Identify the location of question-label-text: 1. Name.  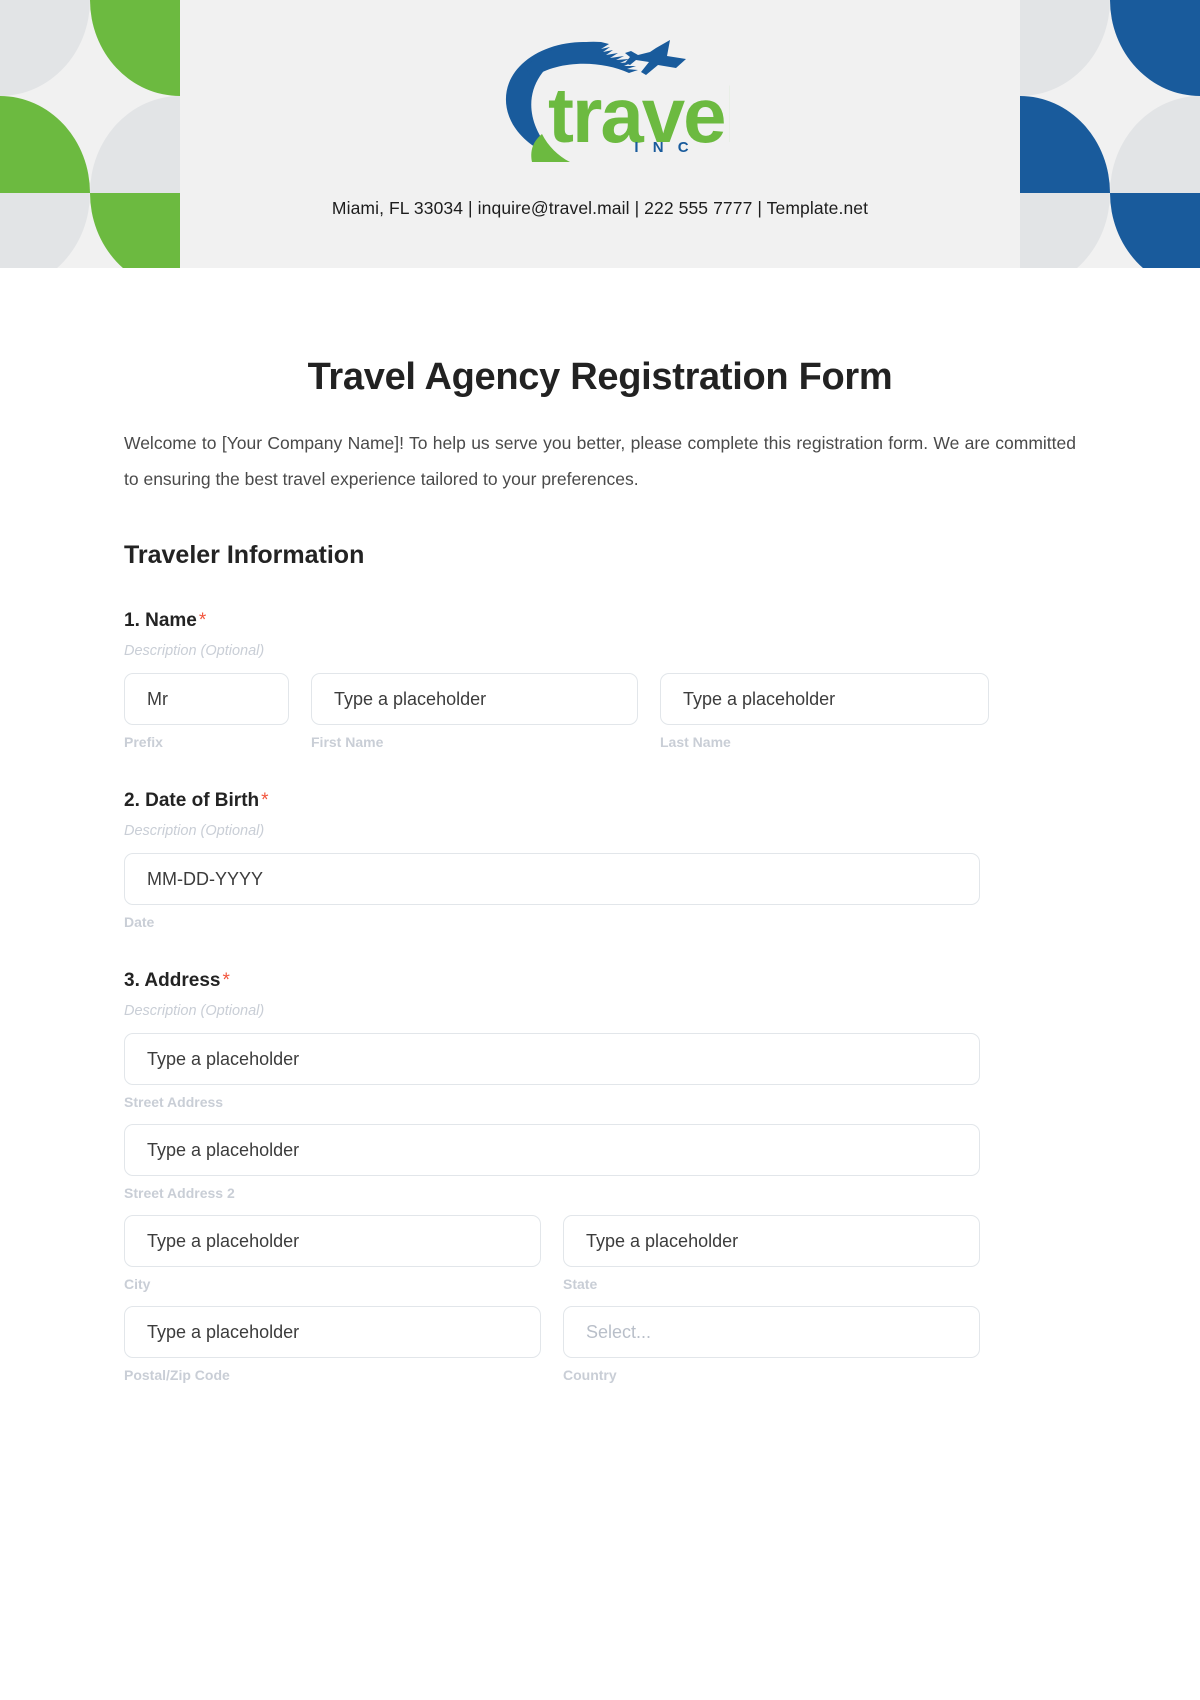
(160, 620).